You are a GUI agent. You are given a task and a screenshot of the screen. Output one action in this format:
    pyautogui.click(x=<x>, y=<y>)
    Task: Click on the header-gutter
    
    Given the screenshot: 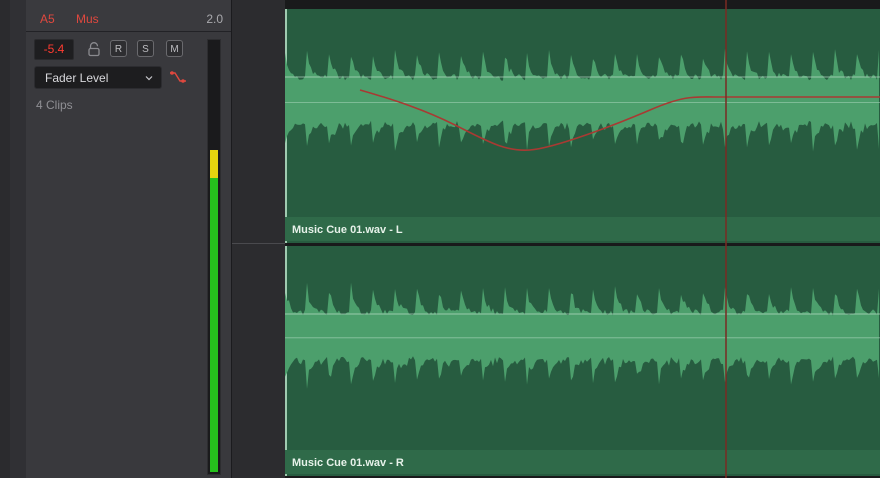 What is the action you would take?
    pyautogui.click(x=258, y=239)
    